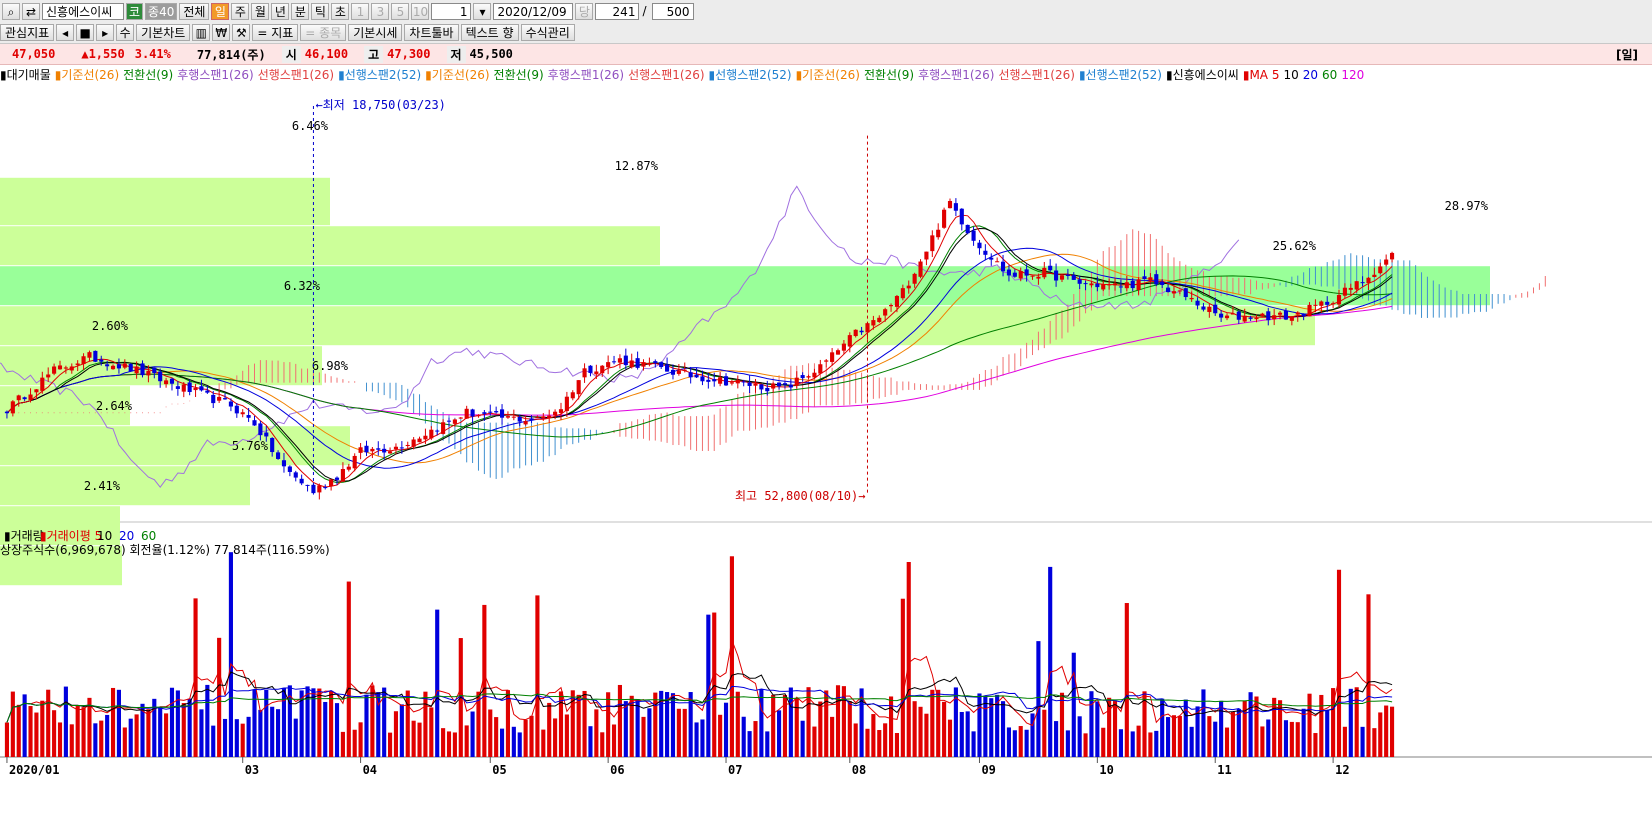 This screenshot has width=1652, height=814. I want to click on interval-3-button: 3, so click(380, 11).